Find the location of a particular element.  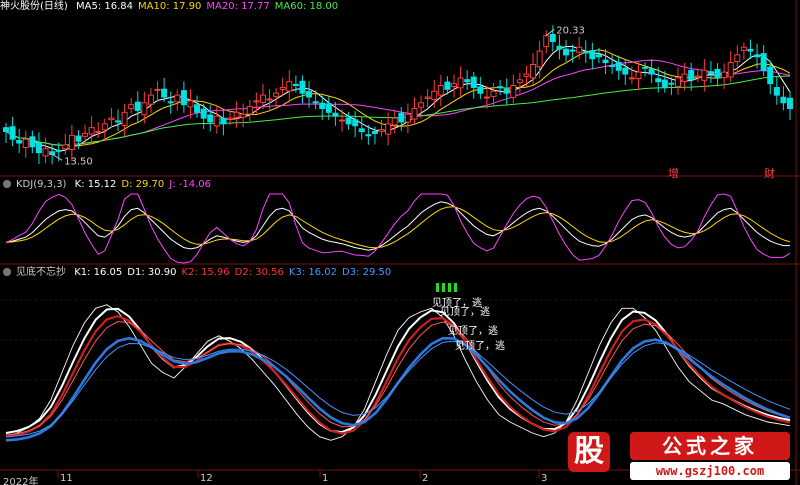

date-label: 11 is located at coordinates (66, 478).